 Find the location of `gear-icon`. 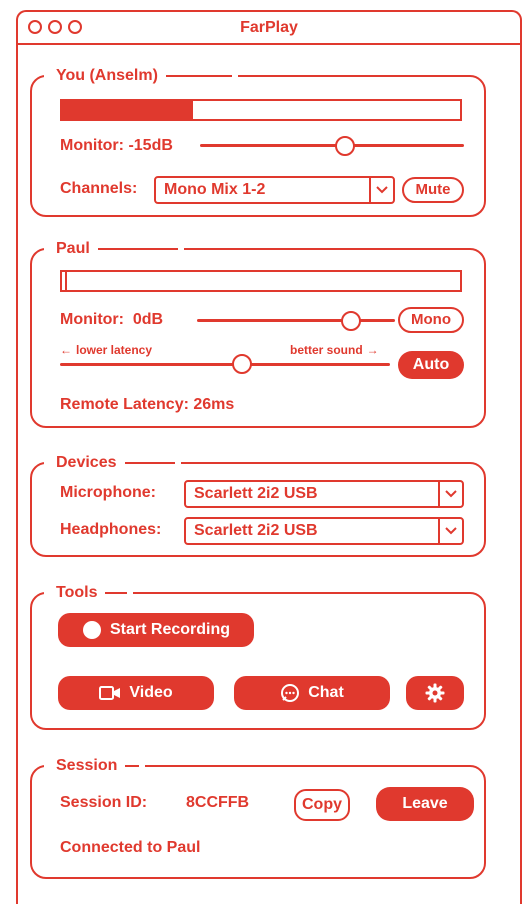

gear-icon is located at coordinates (435, 693).